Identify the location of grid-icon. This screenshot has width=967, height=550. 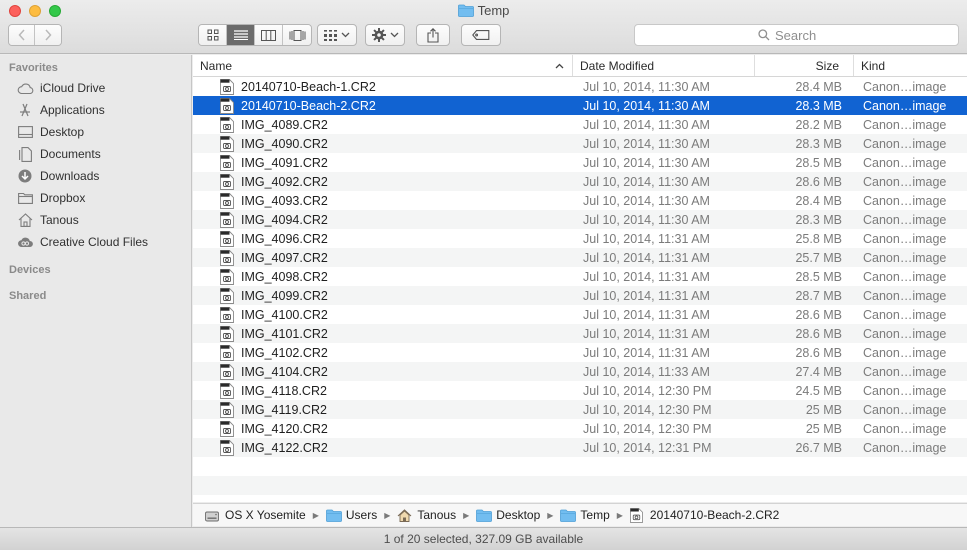
(212, 35).